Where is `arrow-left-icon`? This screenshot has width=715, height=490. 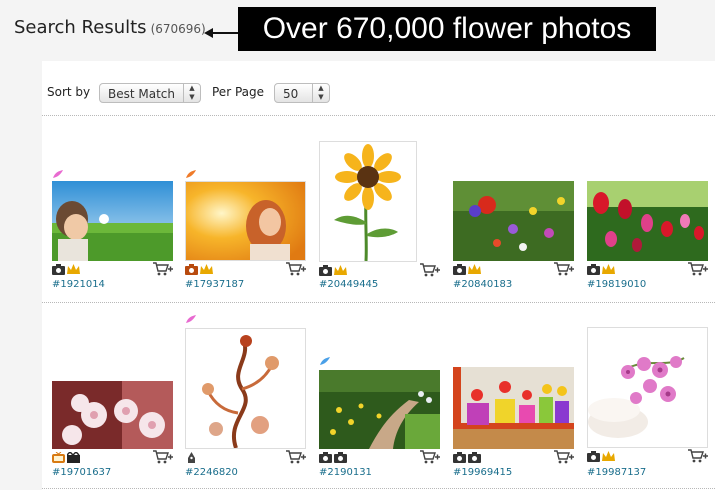 arrow-left-icon is located at coordinates (221, 33).